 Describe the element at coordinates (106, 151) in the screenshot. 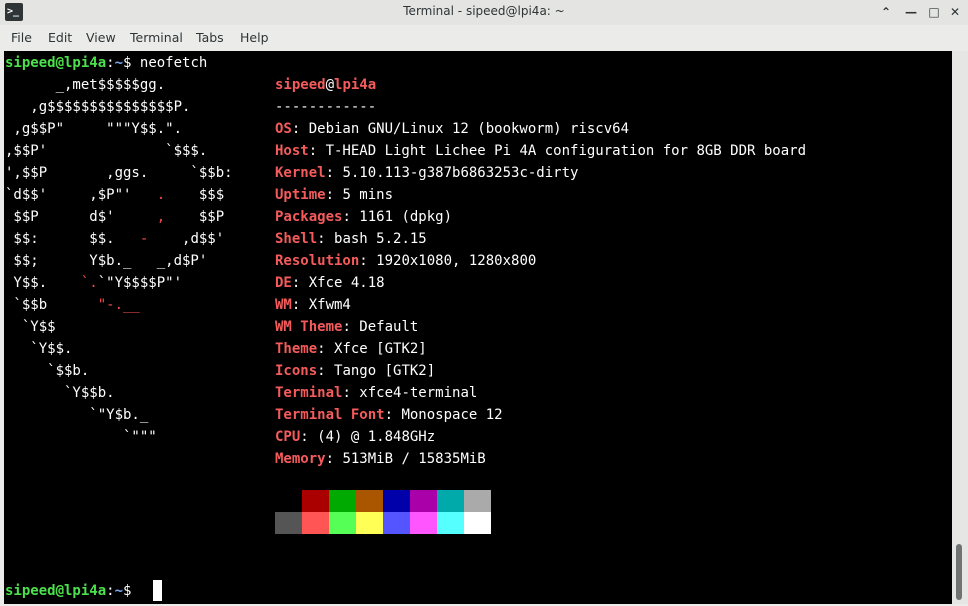

I see `logo-segment: ,$$P' `$$$.` at that location.